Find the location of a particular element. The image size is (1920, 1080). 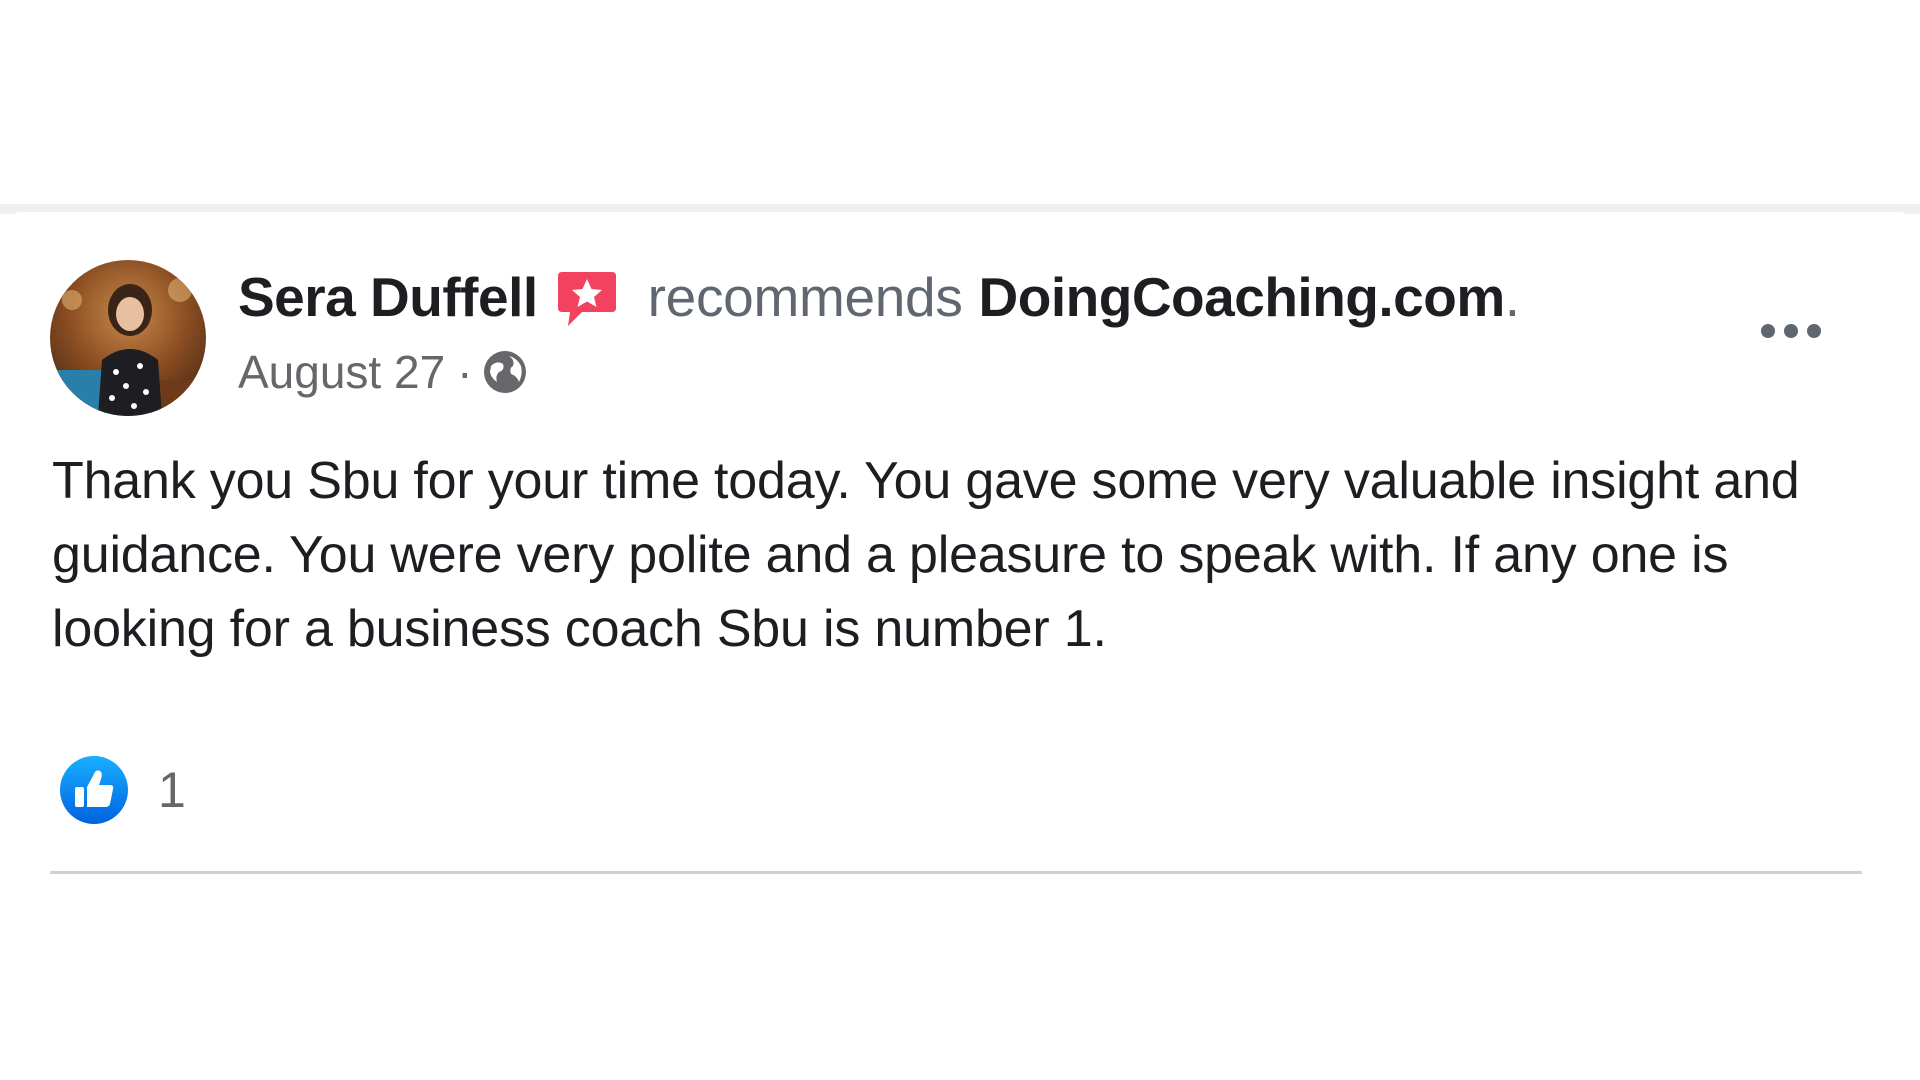

more-options-icon is located at coordinates (1791, 331).